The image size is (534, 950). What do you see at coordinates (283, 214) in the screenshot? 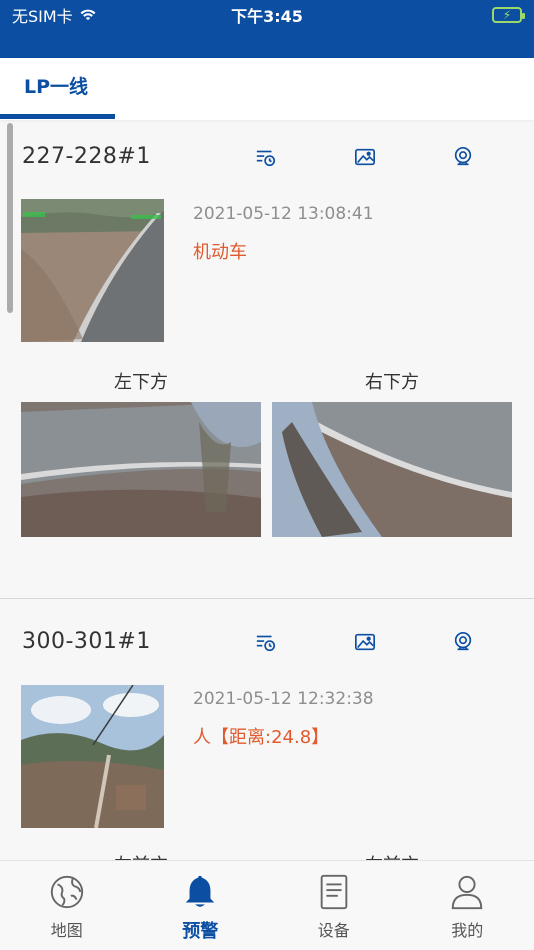
I see `alert-timestamp: 2021-05-12 13:08:41` at bounding box center [283, 214].